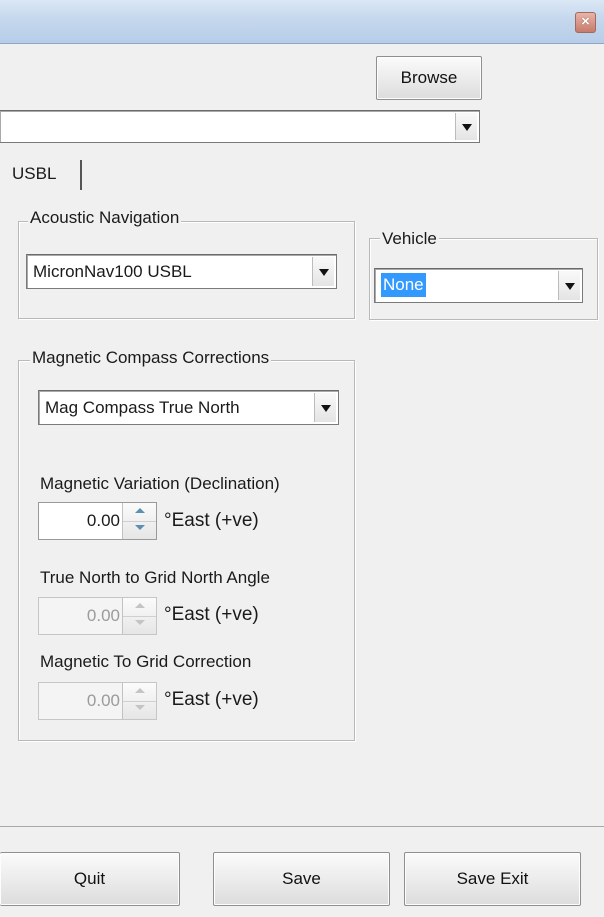  I want to click on close-icon: ×, so click(585, 22).